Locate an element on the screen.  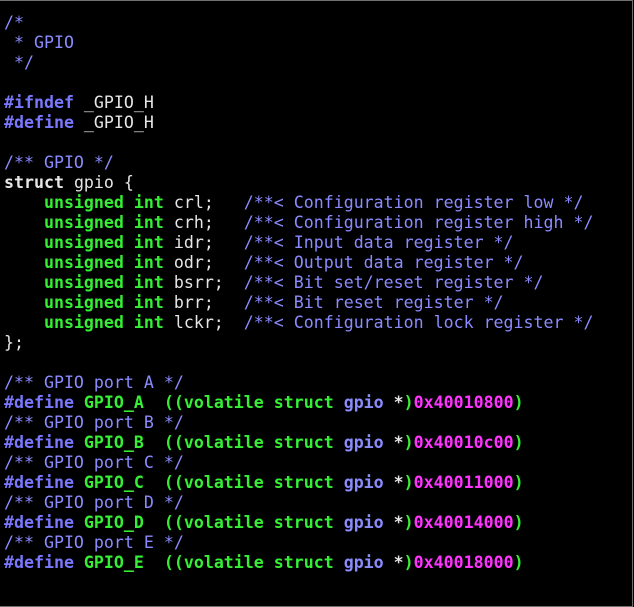
code-token-plain: crh; is located at coordinates (203, 222).